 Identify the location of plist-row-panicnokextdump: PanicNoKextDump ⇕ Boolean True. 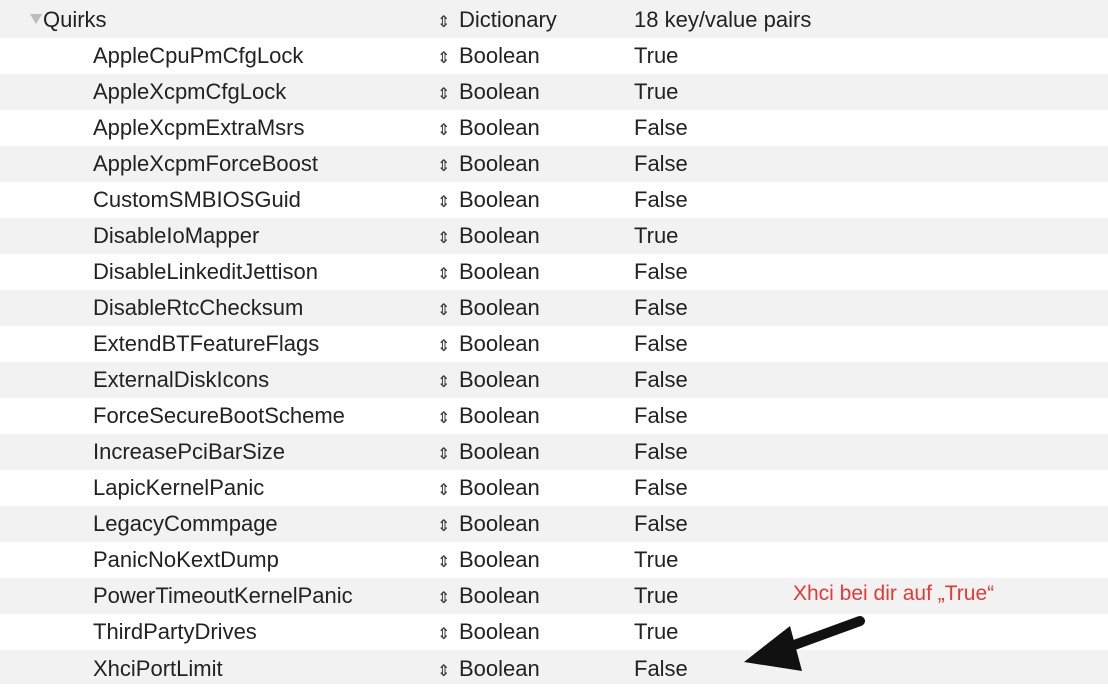
(554, 560).